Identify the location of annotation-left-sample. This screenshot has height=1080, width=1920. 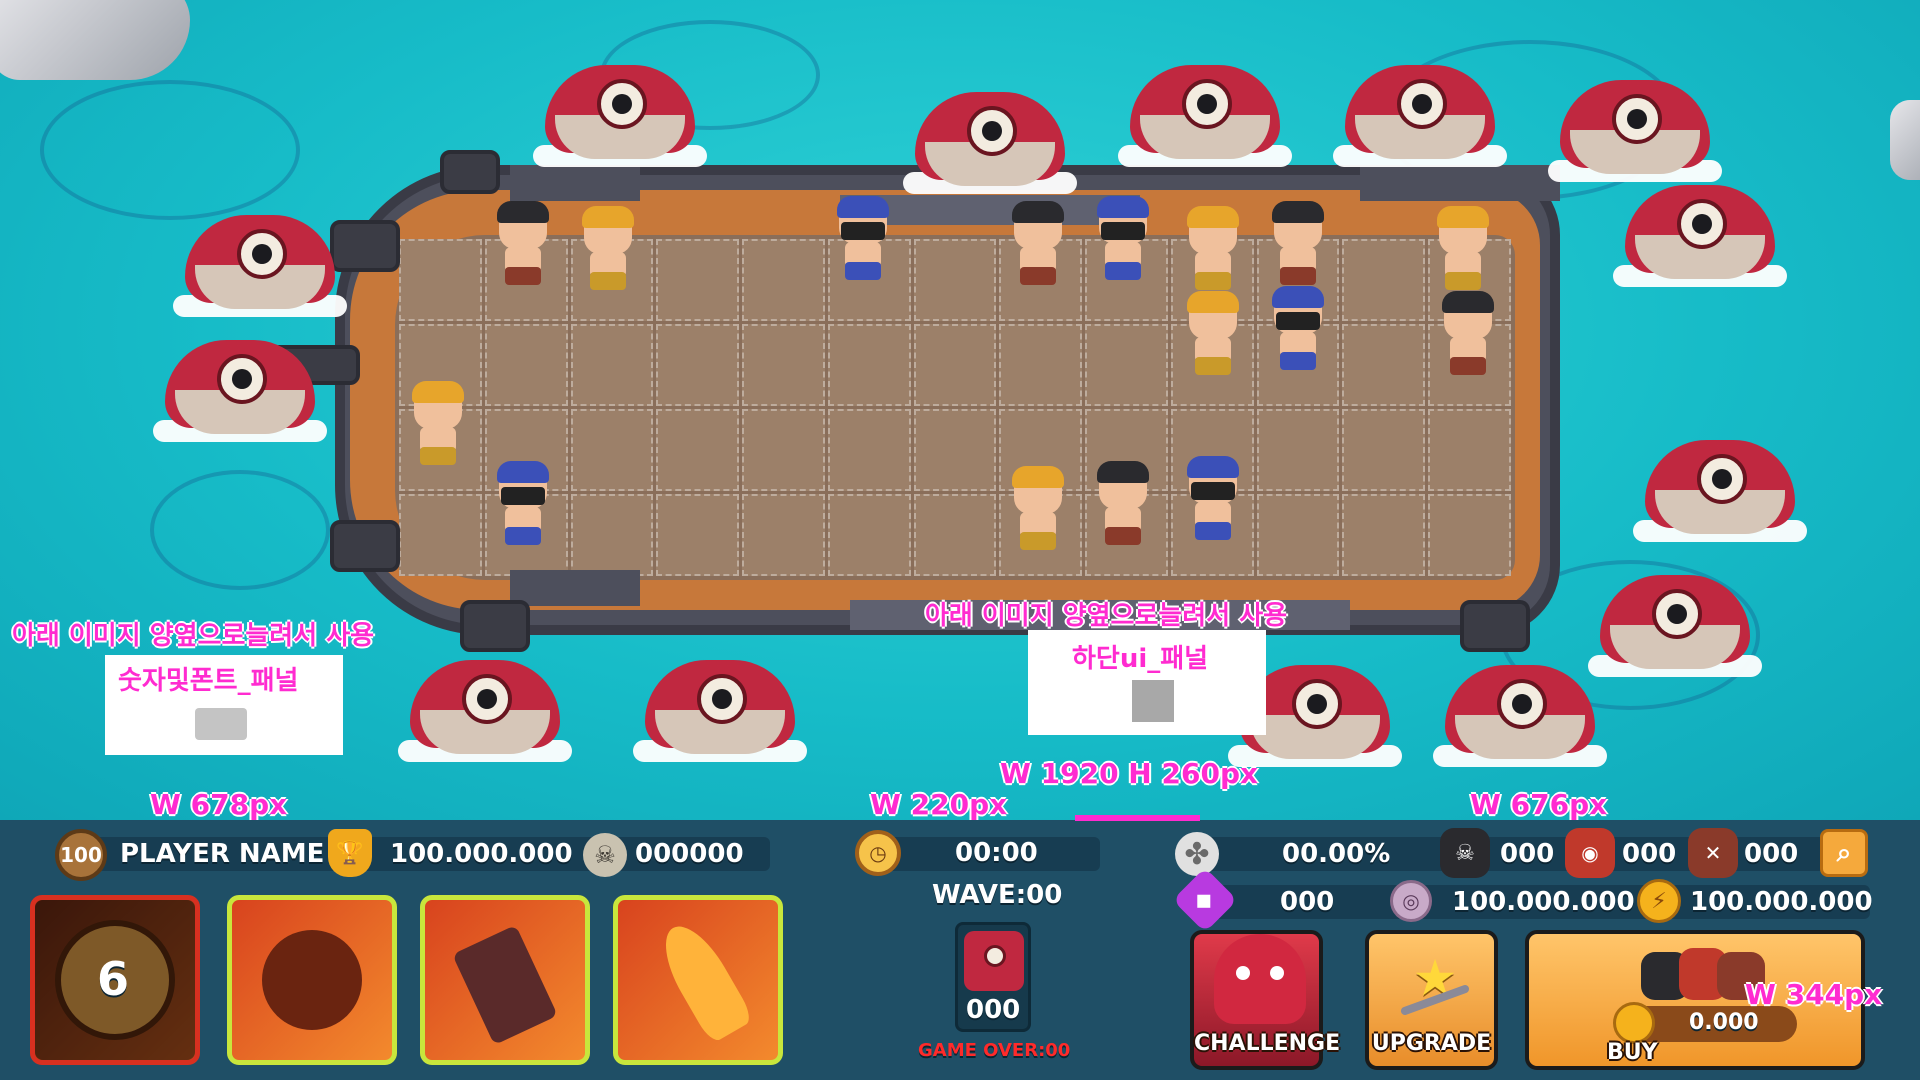
(221, 724).